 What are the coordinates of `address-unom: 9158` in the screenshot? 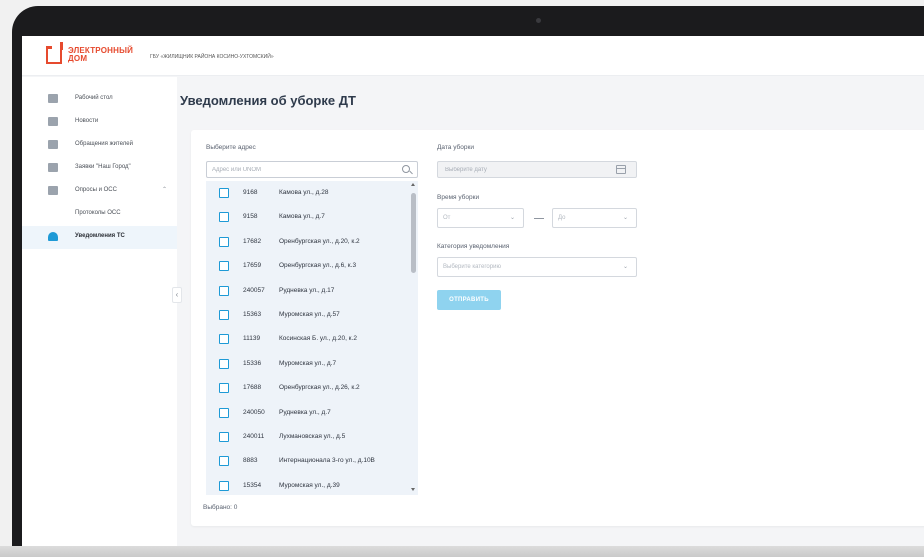 It's located at (250, 217).